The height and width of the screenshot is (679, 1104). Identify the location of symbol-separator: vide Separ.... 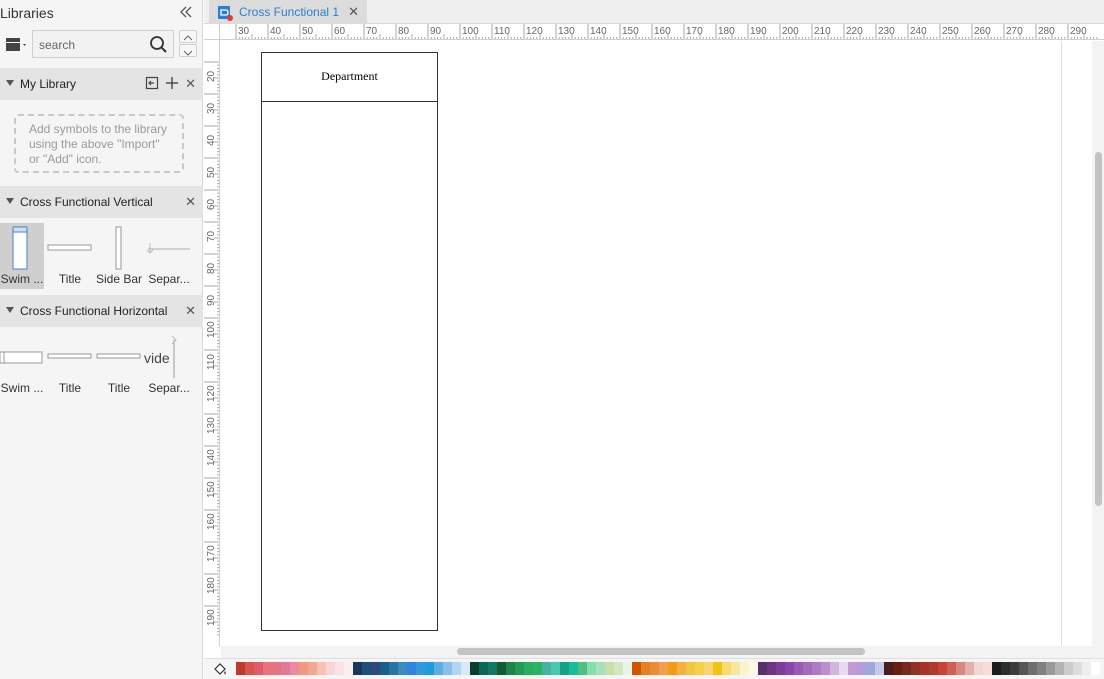
(169, 365).